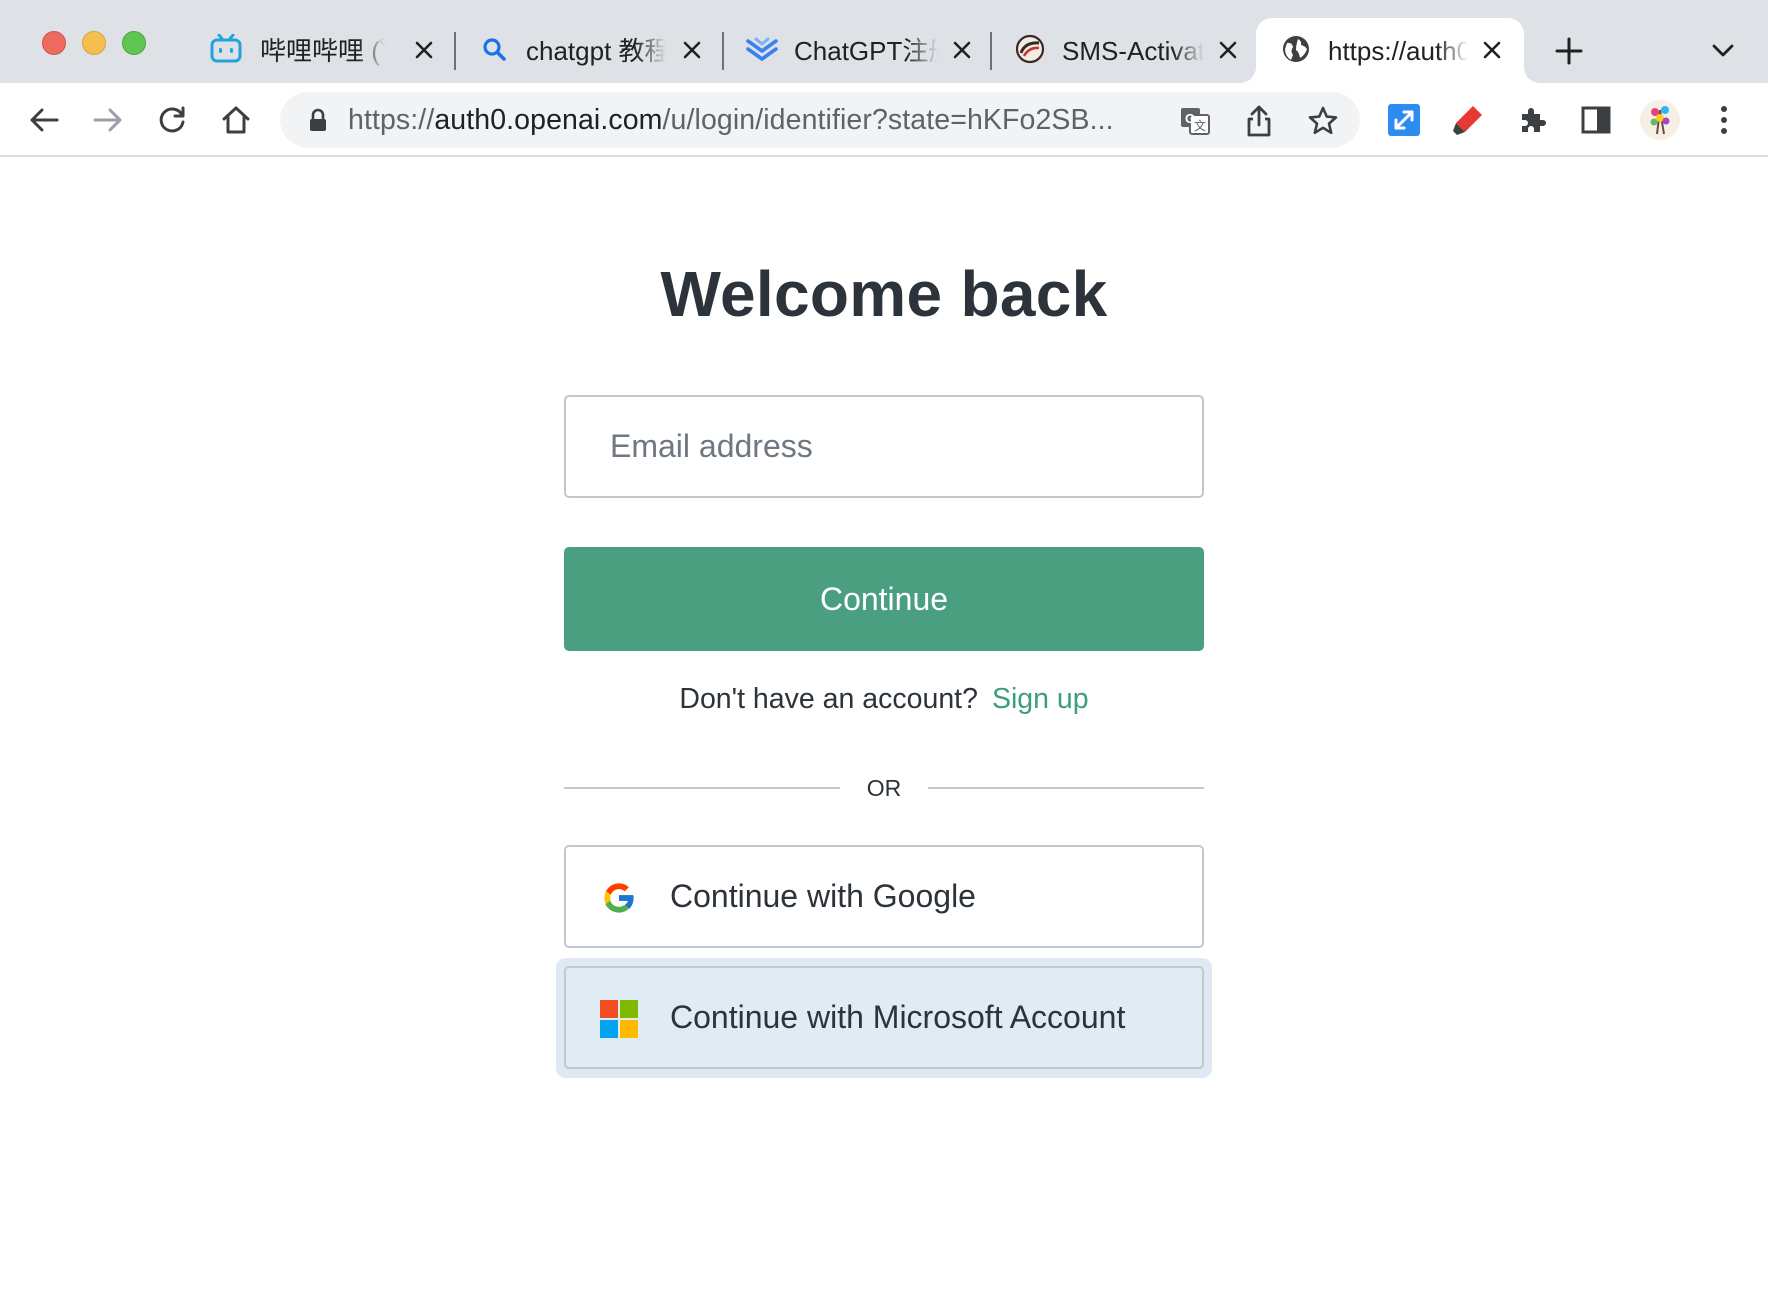 Image resolution: width=1768 pixels, height=1302 pixels. I want to click on avatar, so click(1660, 120).